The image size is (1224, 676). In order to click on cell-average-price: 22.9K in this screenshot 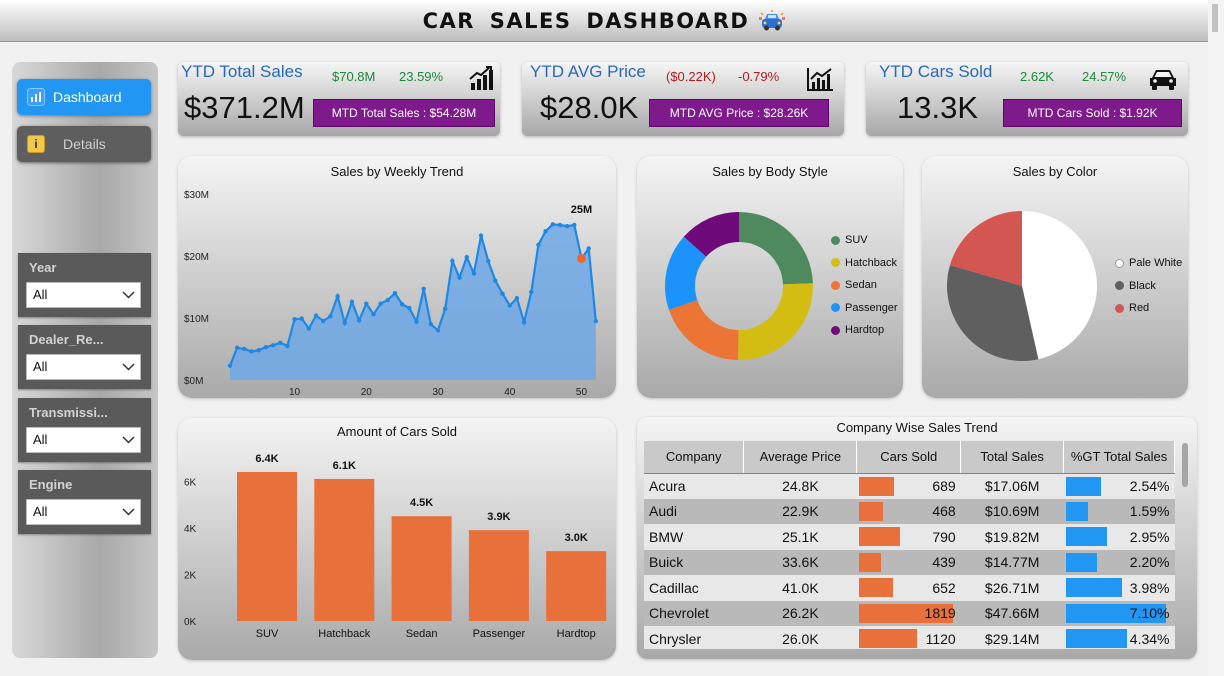, I will do `click(800, 511)`.